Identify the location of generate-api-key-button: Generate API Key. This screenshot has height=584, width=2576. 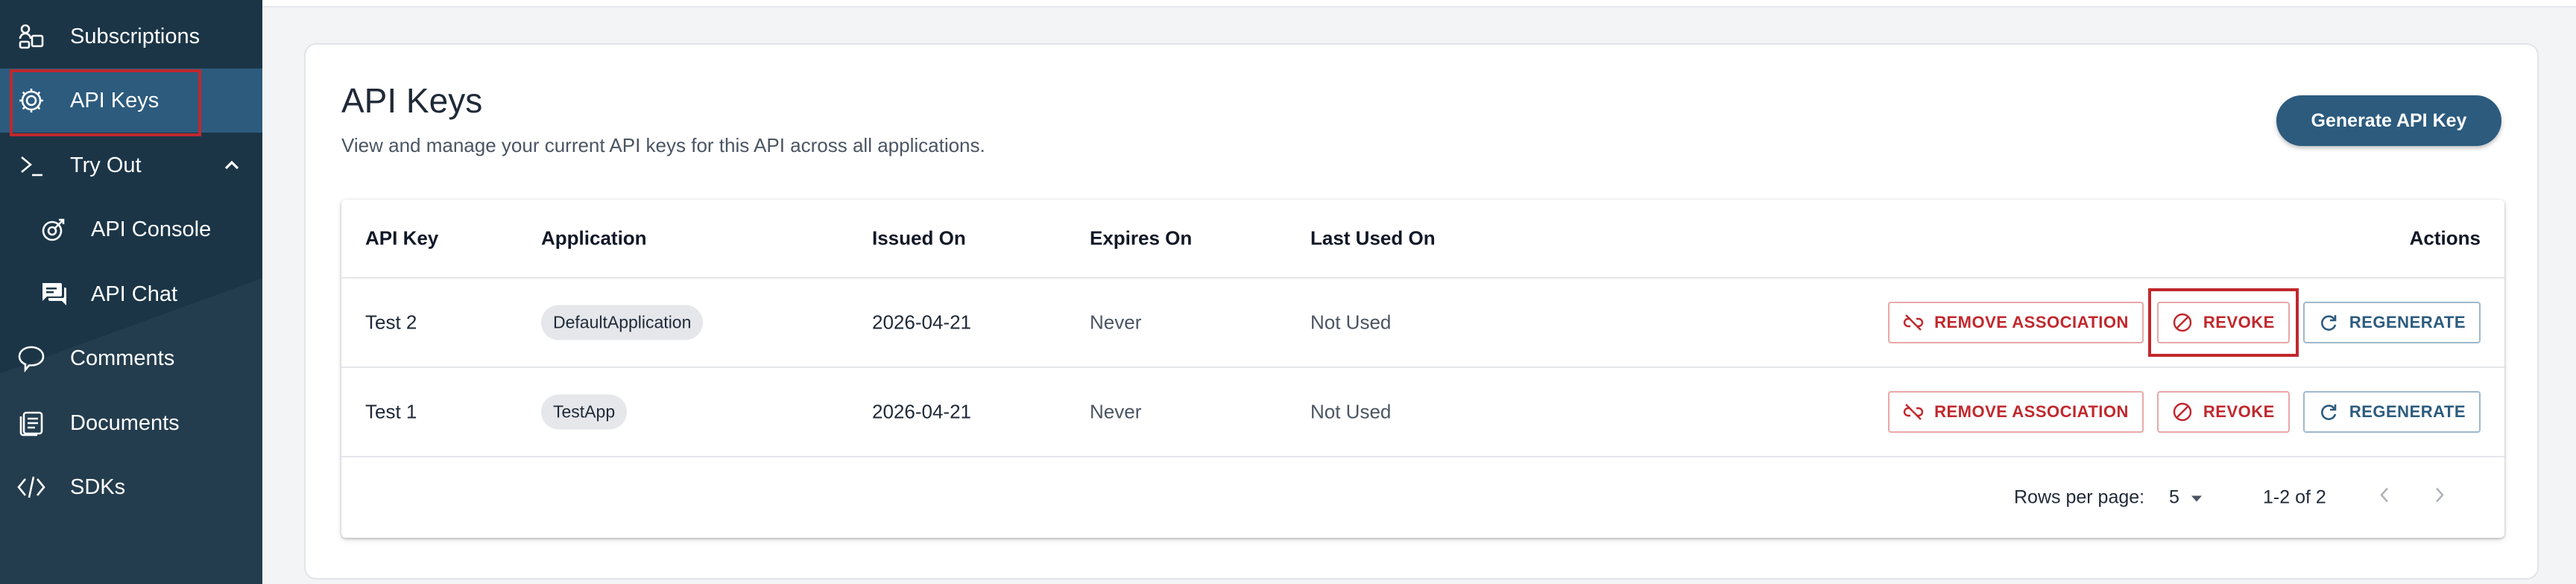
(2388, 121).